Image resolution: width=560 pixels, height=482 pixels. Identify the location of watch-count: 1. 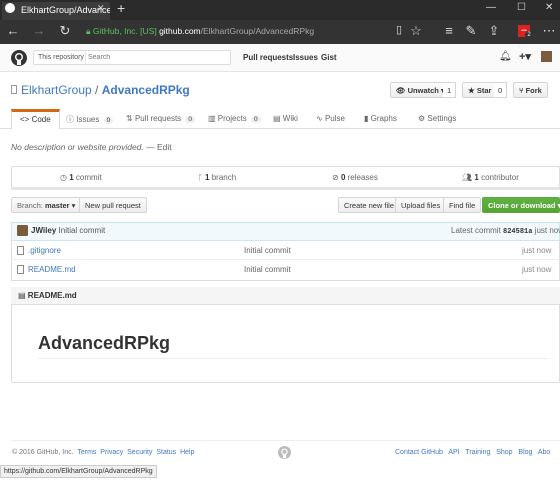
(450, 90).